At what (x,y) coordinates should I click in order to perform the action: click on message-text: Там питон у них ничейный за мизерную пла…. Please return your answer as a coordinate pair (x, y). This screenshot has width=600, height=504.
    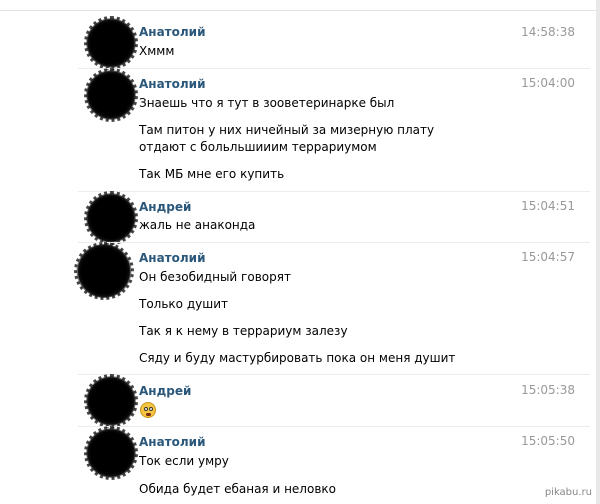
    Looking at the image, I should click on (287, 138).